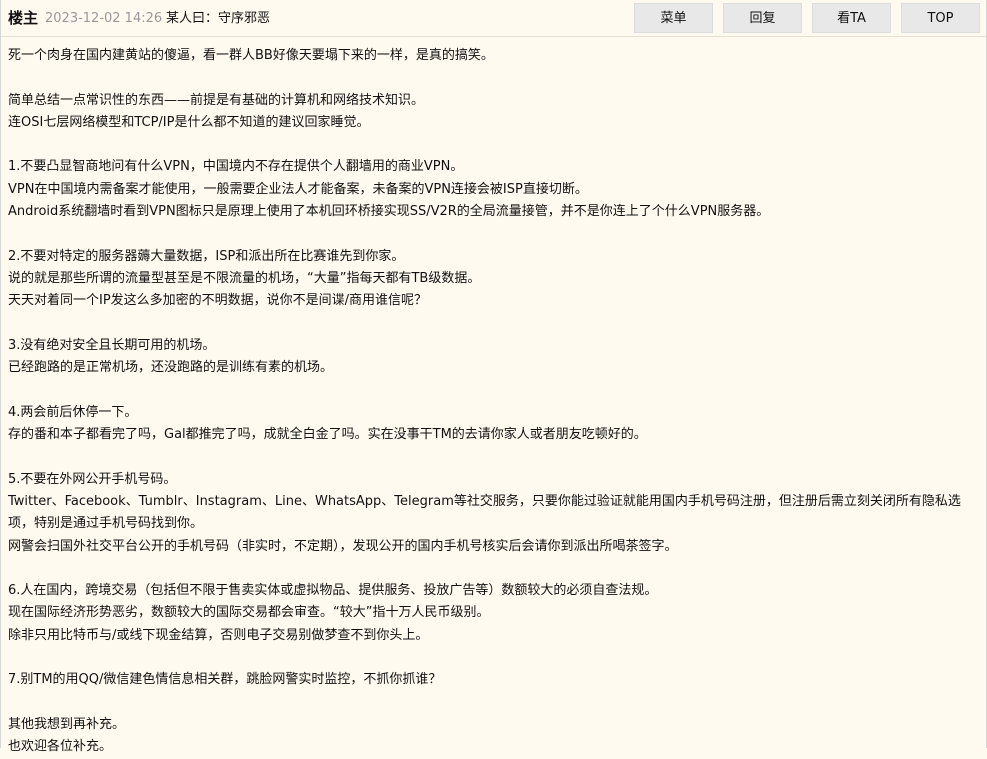 Image resolution: width=987 pixels, height=759 pixels. I want to click on post-line: 已经跑路的是正常机场，还没跑路的是训练有素的机场。, so click(171, 368).